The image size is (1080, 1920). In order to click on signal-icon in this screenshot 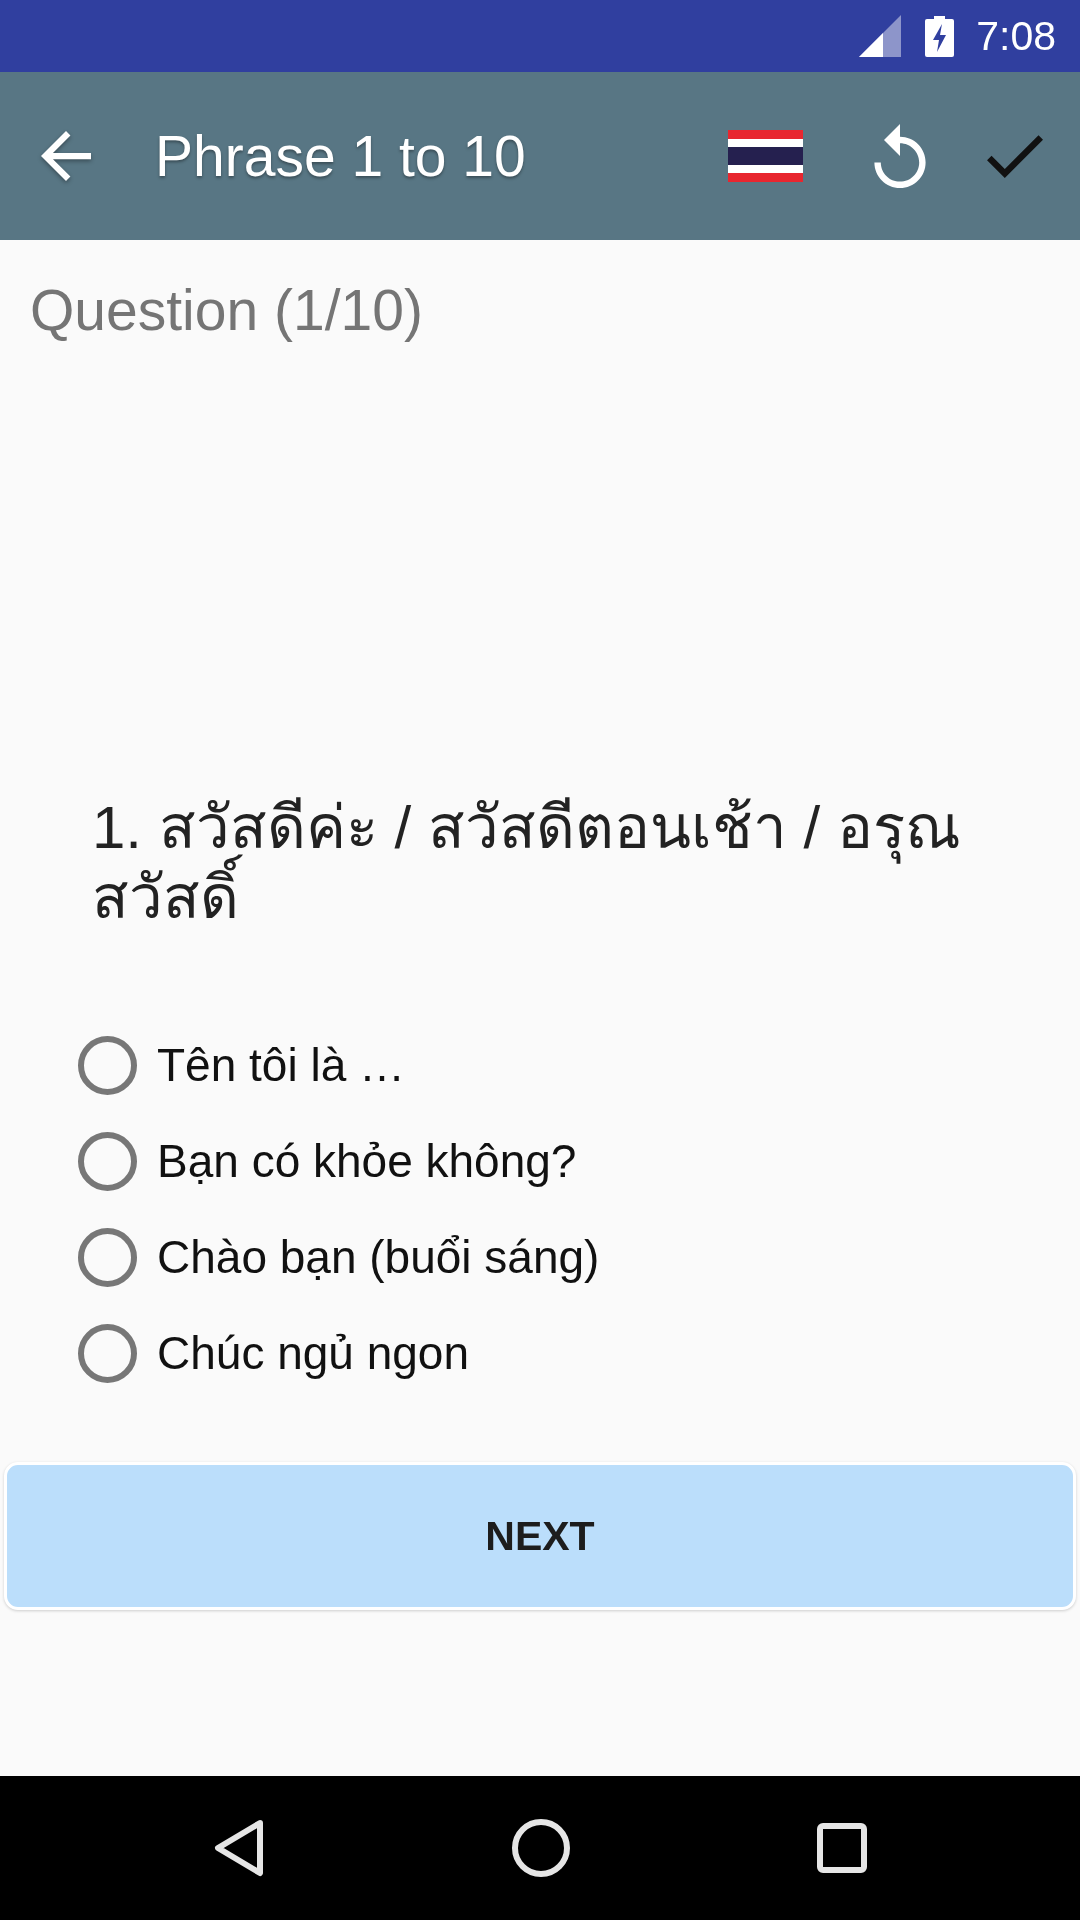, I will do `click(880, 36)`.